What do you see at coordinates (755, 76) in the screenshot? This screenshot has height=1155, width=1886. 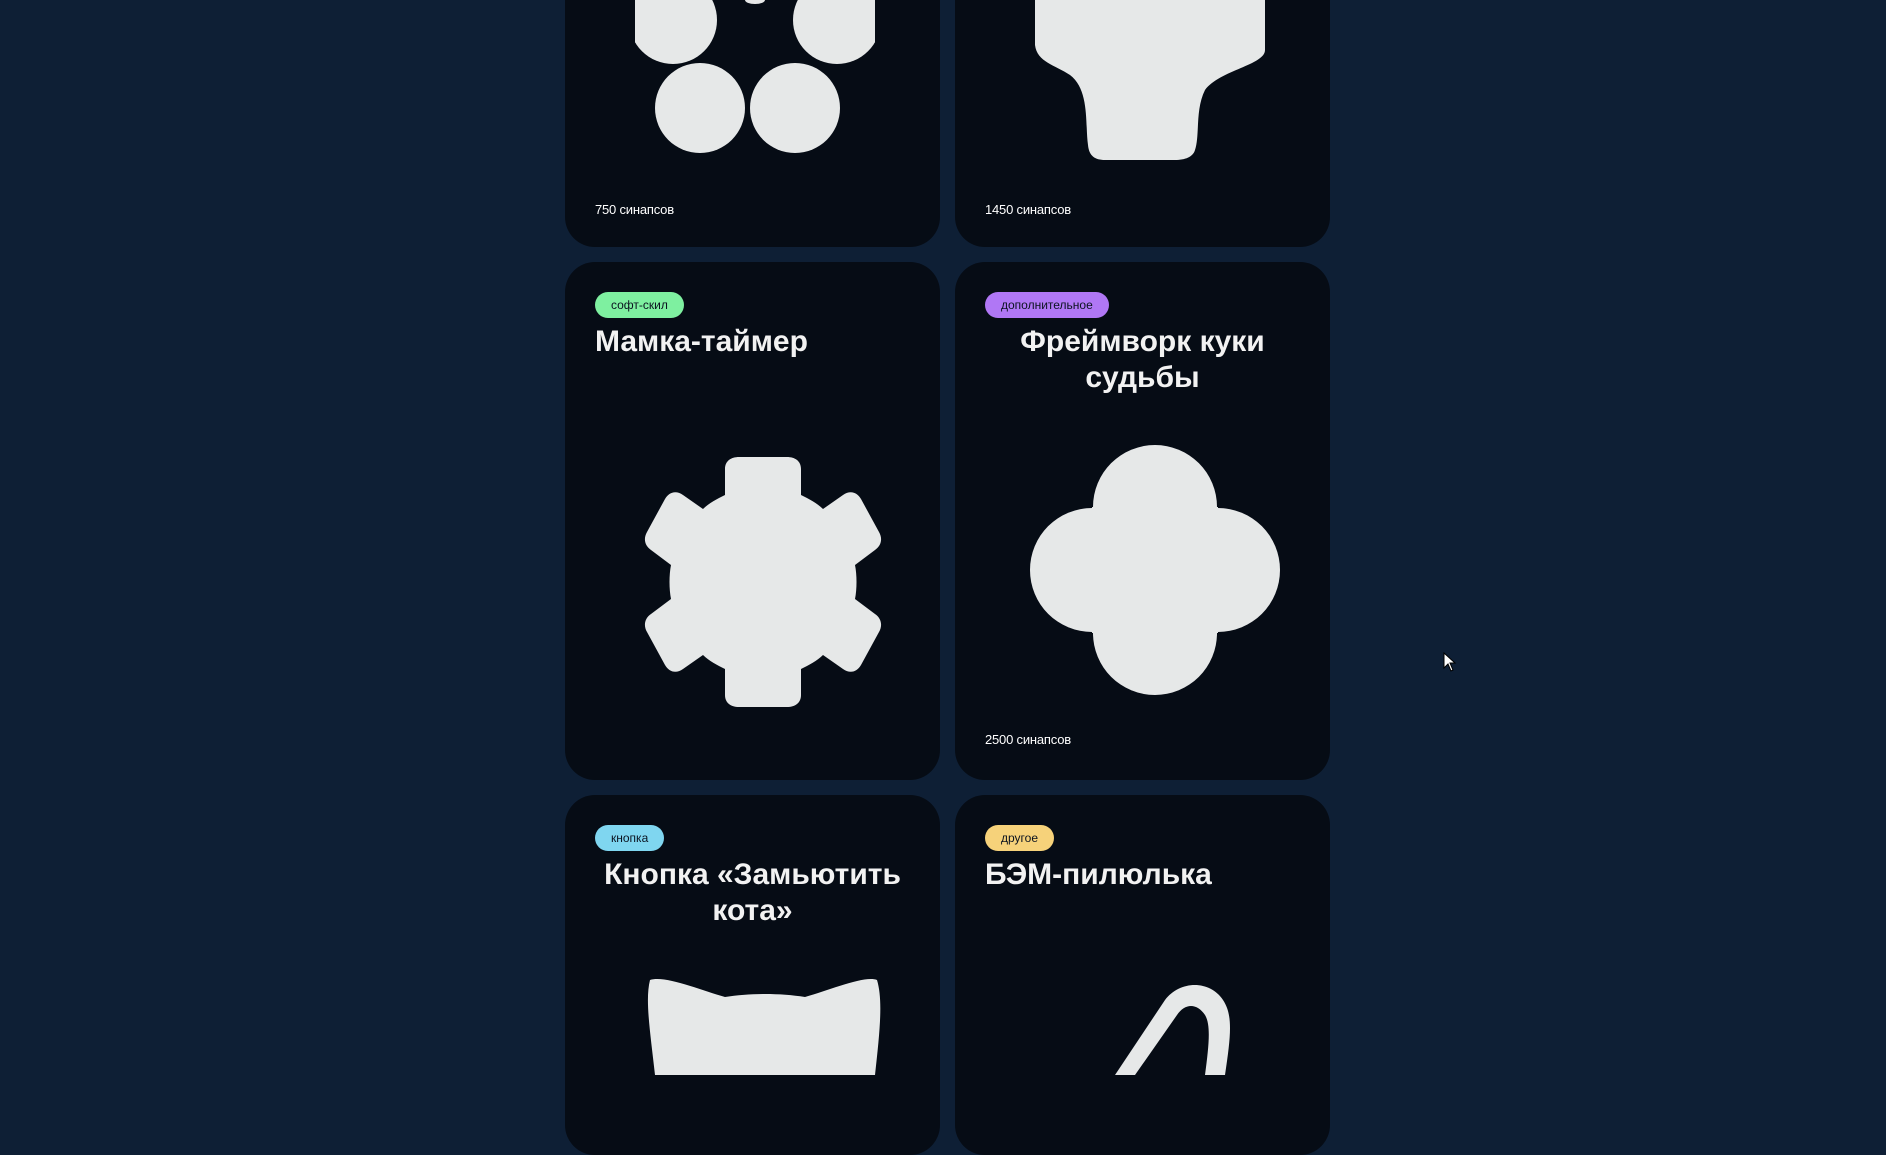 I see `circles-icon` at bounding box center [755, 76].